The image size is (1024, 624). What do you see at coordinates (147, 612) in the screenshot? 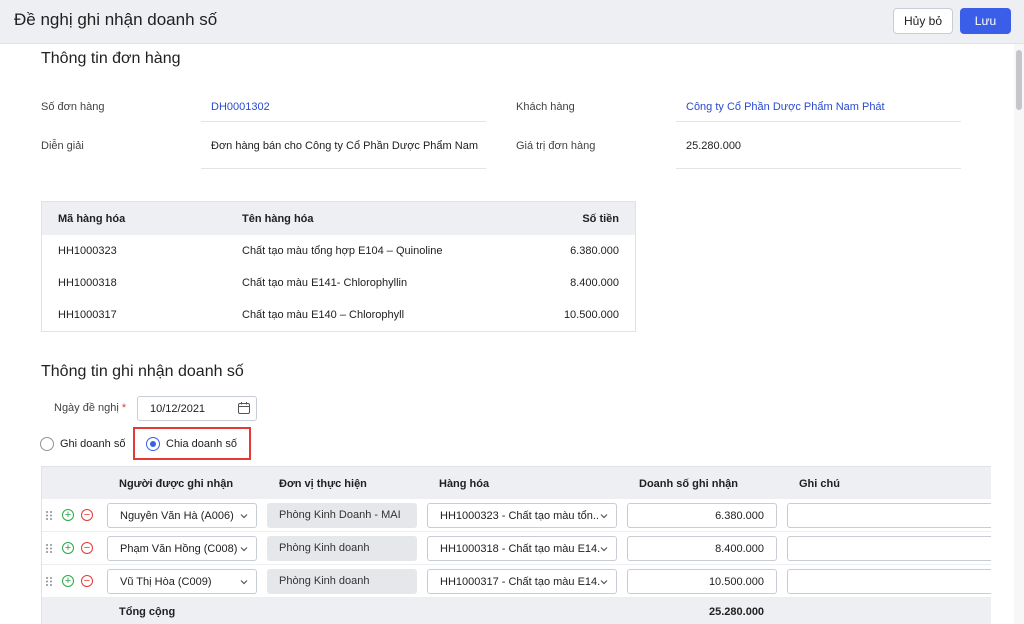
I see `total-label: Tổng cộng` at bounding box center [147, 612].